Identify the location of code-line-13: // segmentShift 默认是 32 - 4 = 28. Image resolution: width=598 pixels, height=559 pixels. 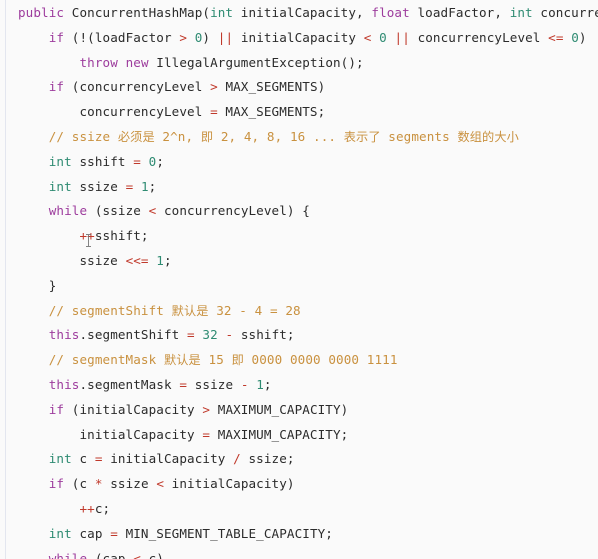
(299, 311).